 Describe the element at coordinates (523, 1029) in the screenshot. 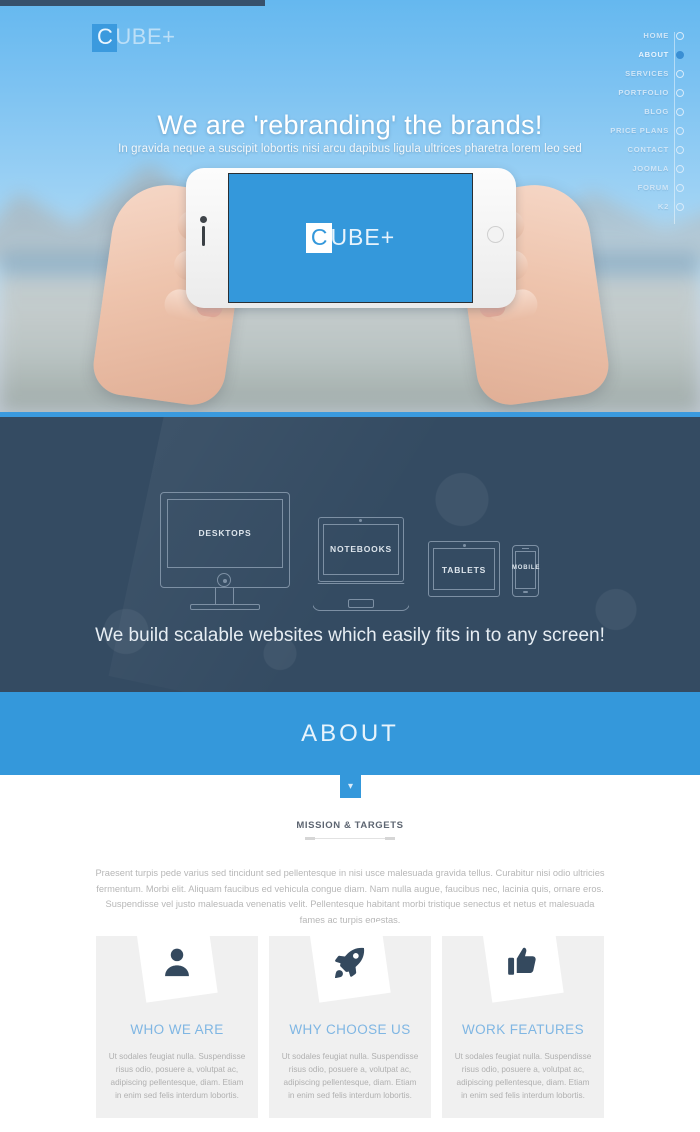

I see `card-title: WORK FEATURES` at that location.